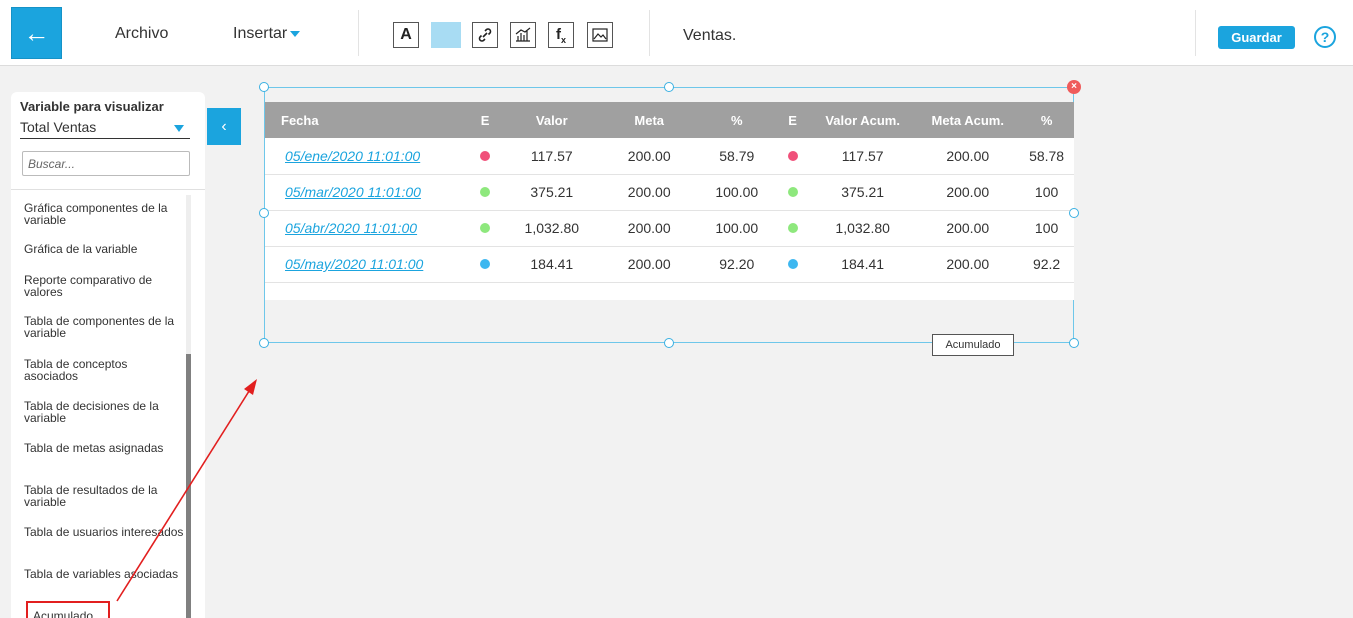 This screenshot has height=618, width=1353. Describe the element at coordinates (58, 127) in the screenshot. I see `variable-select-value: Total Ventas` at that location.